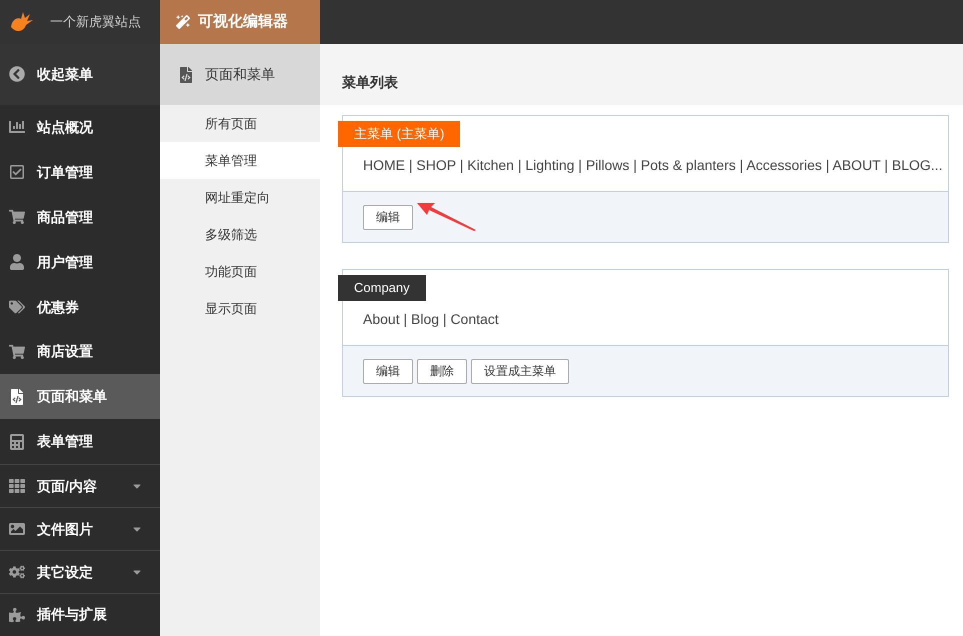 The width and height of the screenshot is (963, 636). I want to click on image-icon, so click(17, 529).